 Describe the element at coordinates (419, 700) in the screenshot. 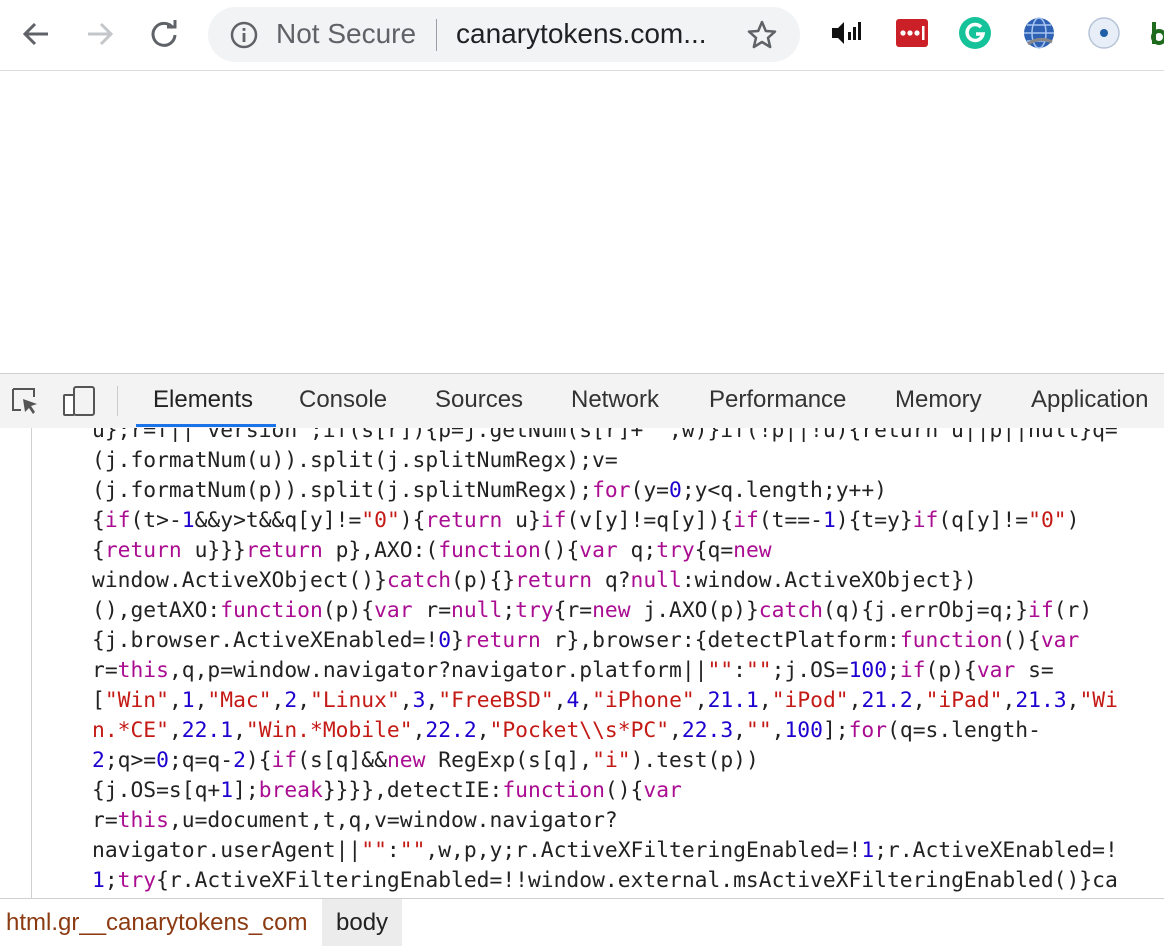

I see `code-token: 3` at that location.